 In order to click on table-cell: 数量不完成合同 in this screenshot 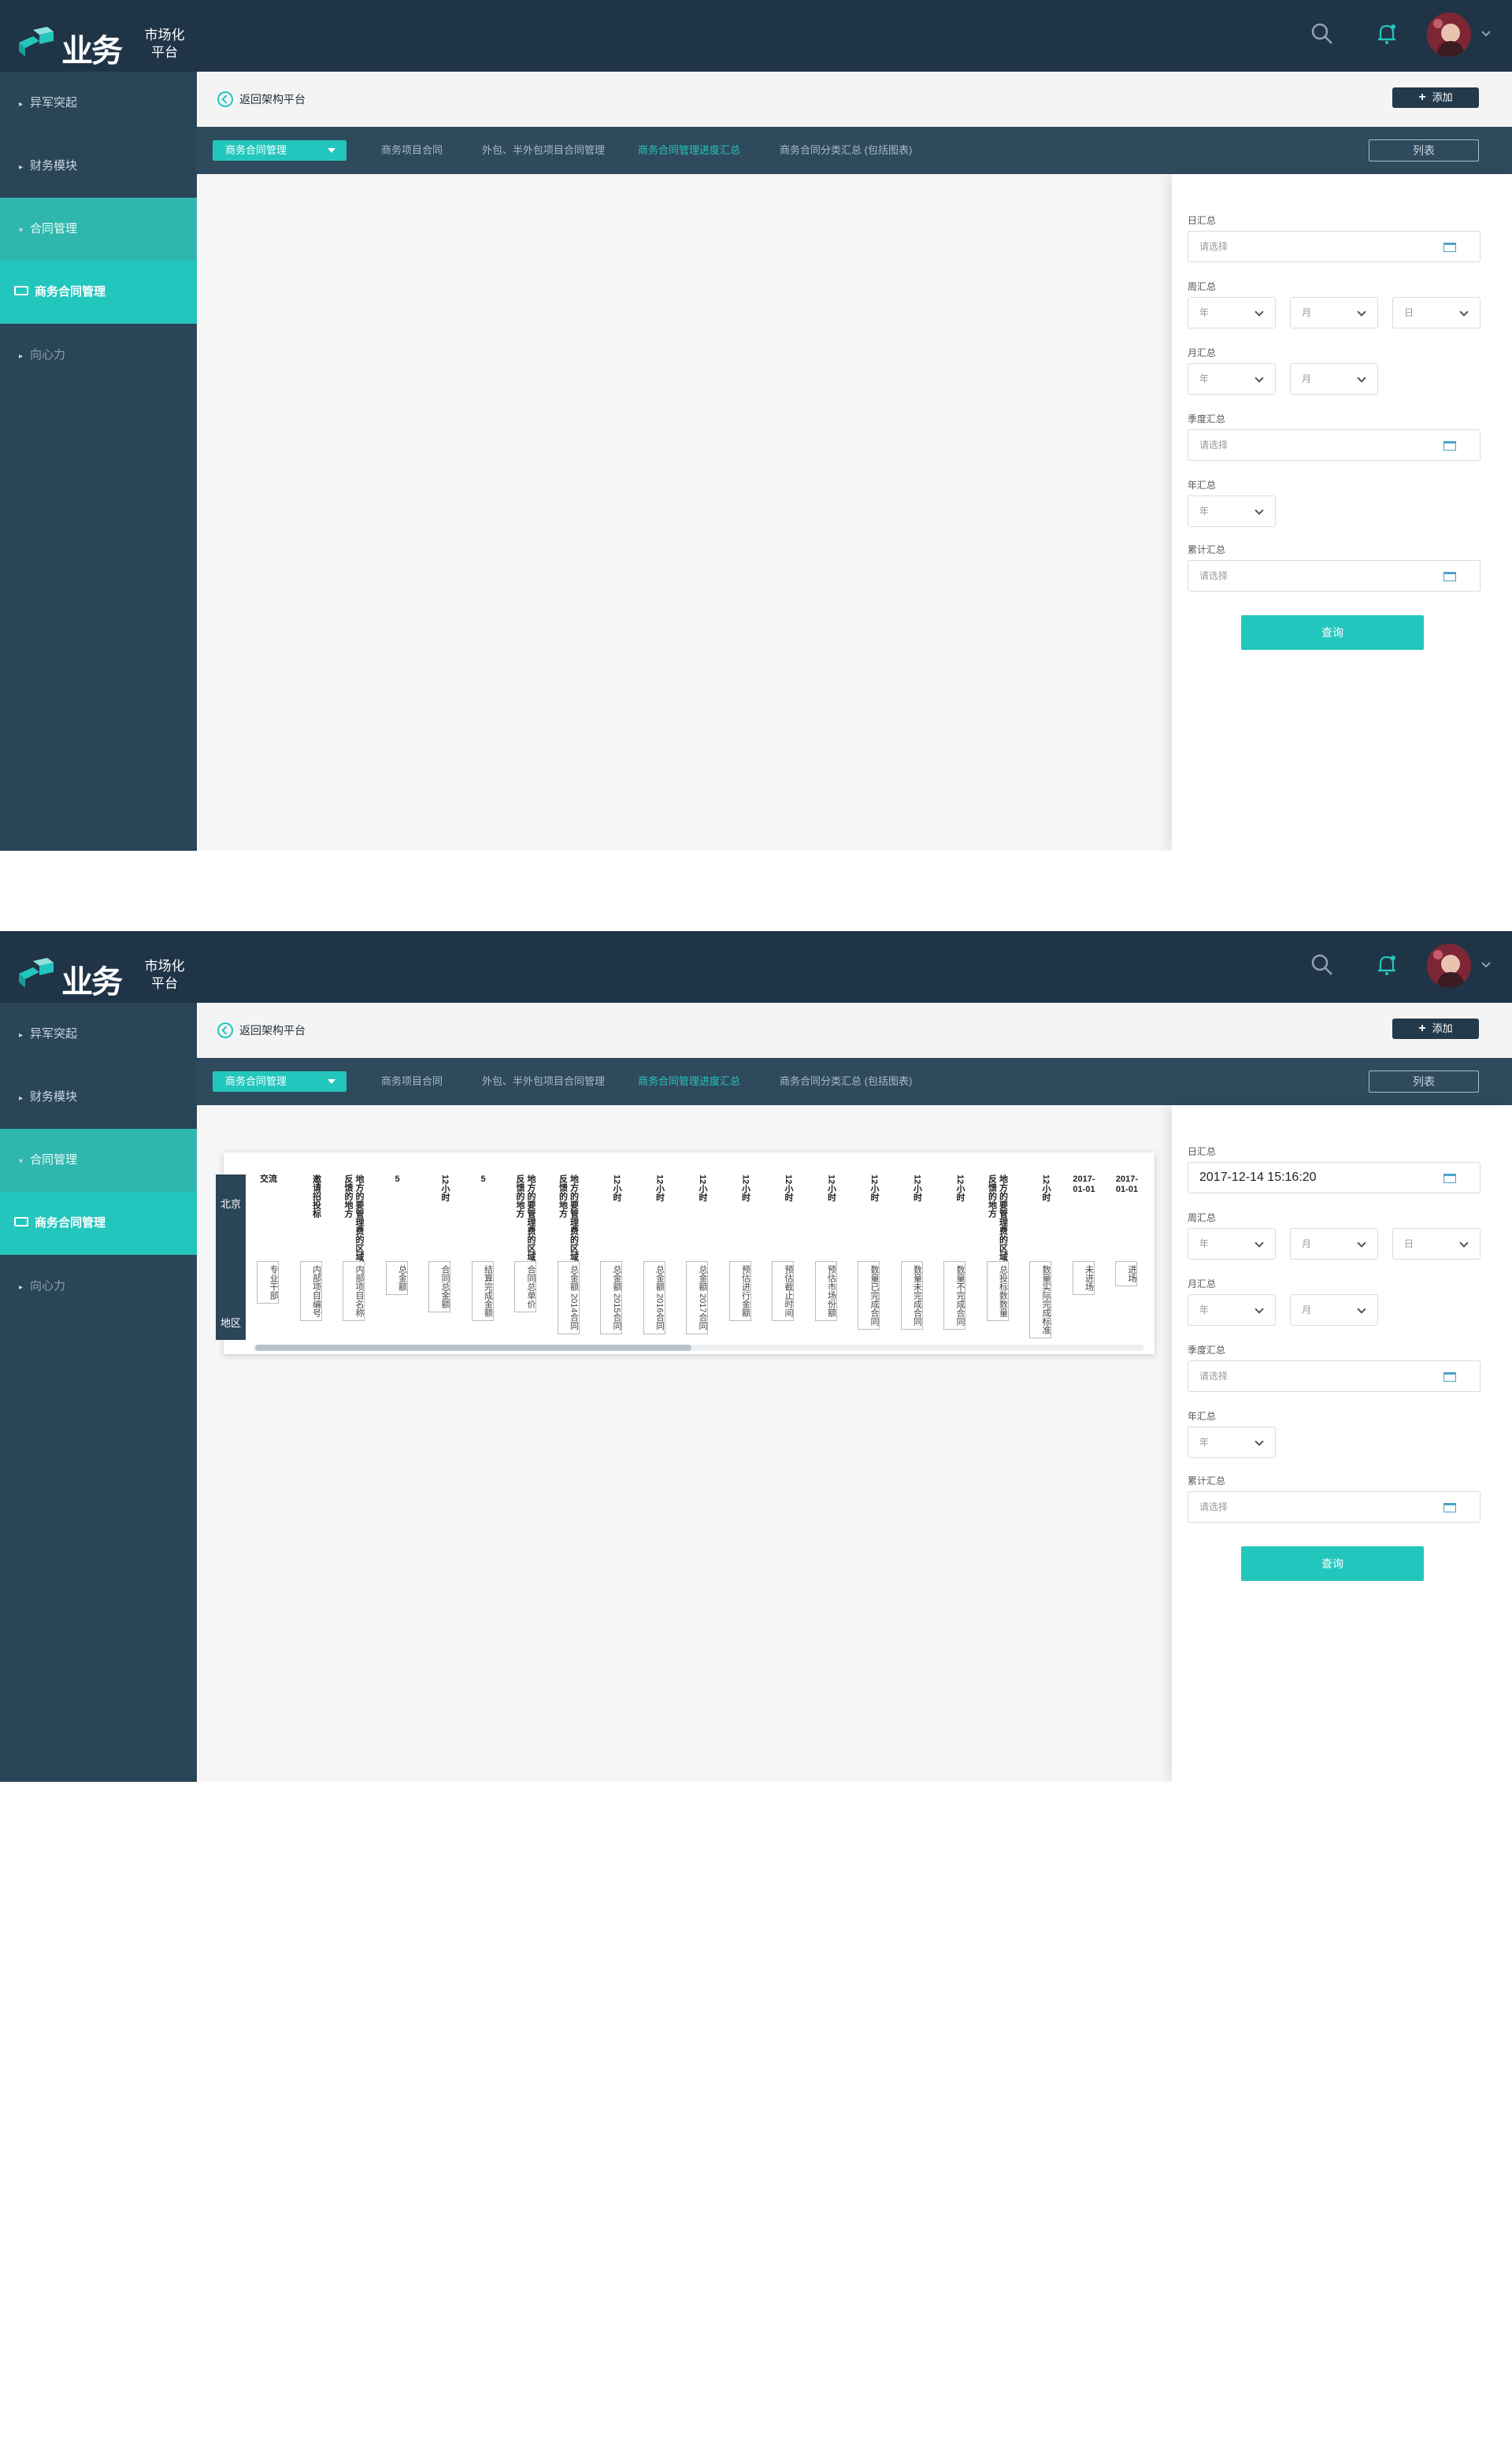, I will do `click(954, 1295)`.